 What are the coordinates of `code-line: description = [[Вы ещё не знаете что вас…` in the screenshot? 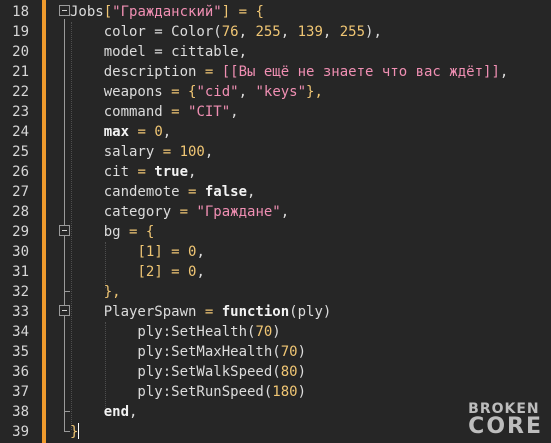 It's located at (289, 72).